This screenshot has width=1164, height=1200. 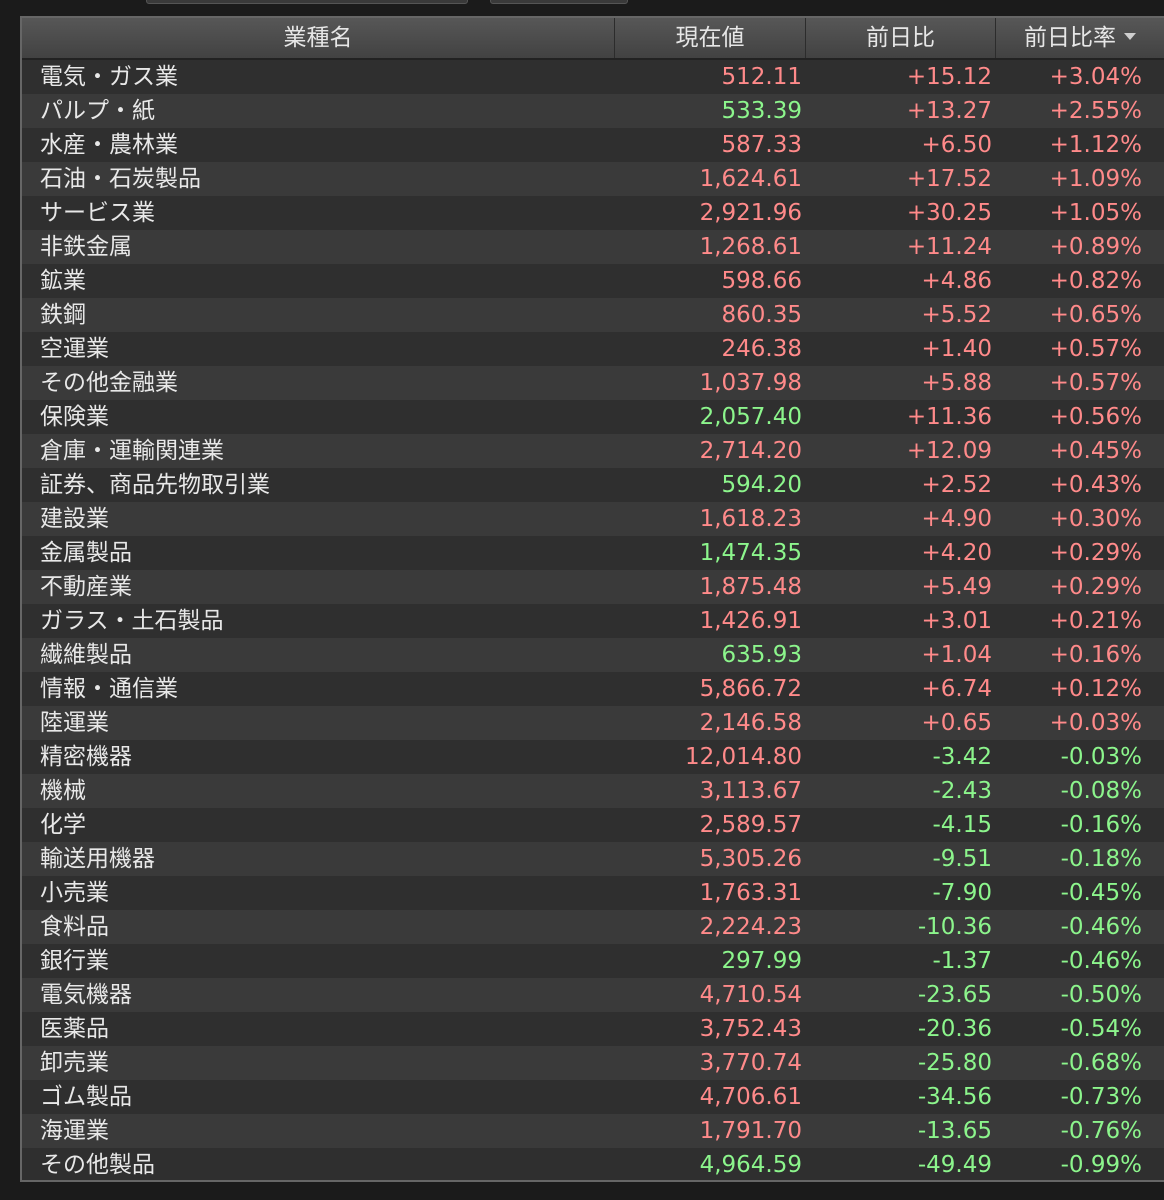 I want to click on column-header-change-pct: 前日比率, so click(x=1080, y=38).